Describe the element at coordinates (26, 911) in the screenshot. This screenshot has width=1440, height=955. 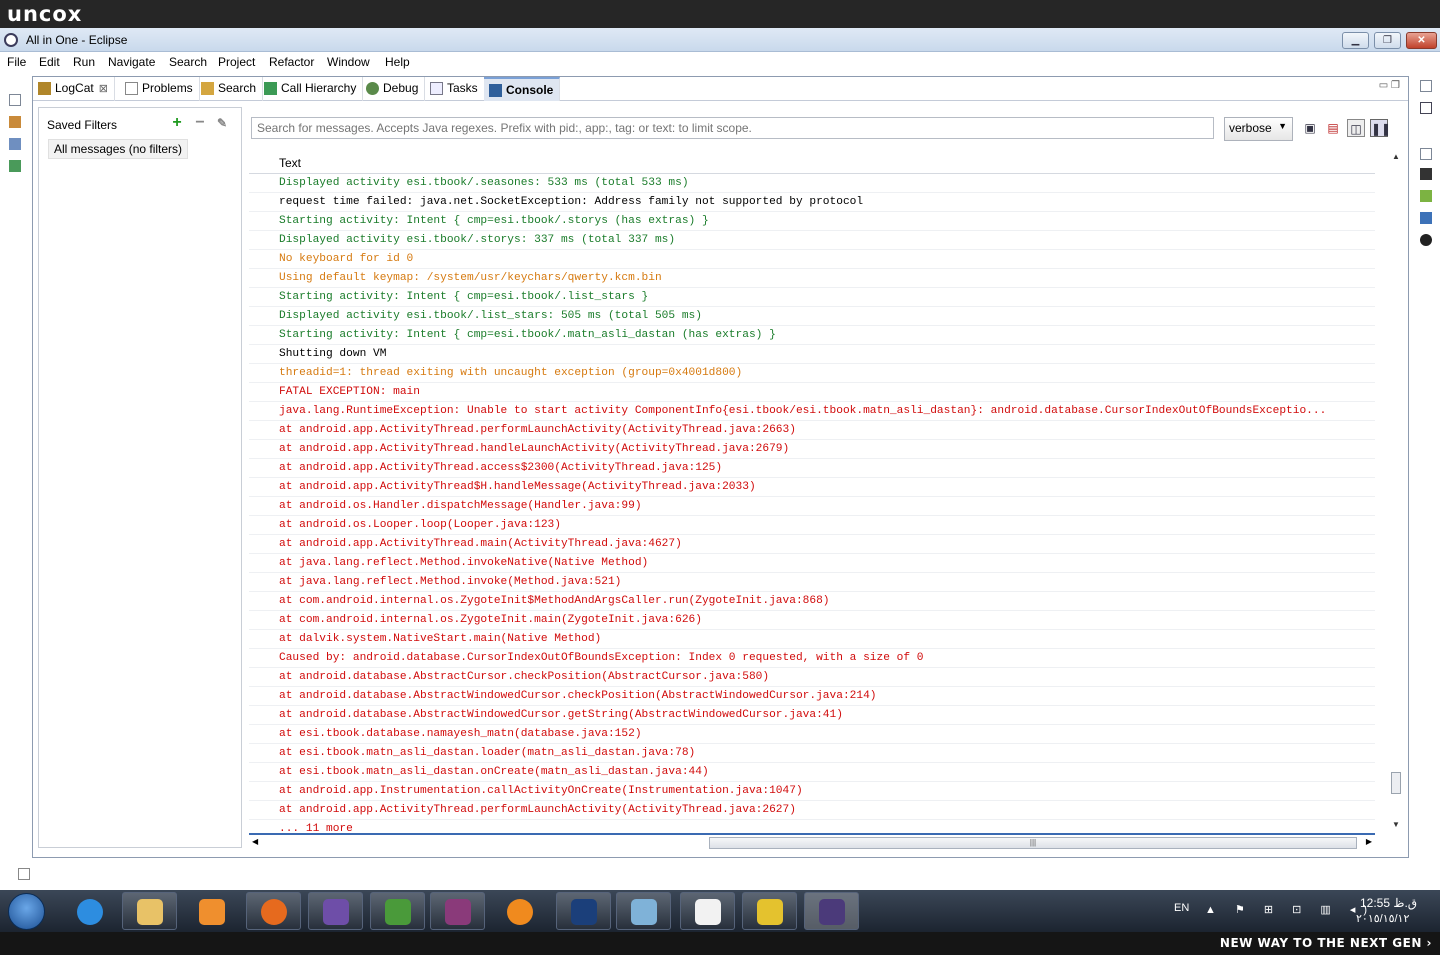
I see `start-button` at that location.